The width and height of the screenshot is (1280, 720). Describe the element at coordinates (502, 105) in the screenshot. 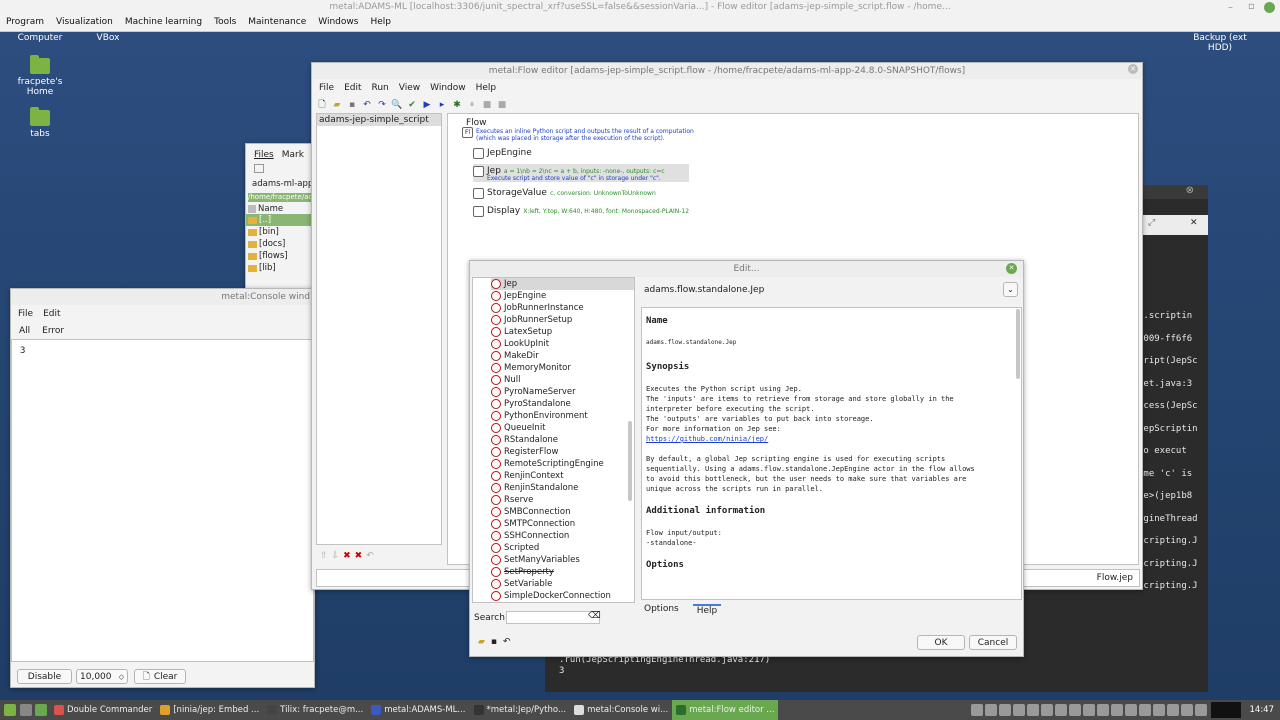

I see `kill-icon: ■` at that location.